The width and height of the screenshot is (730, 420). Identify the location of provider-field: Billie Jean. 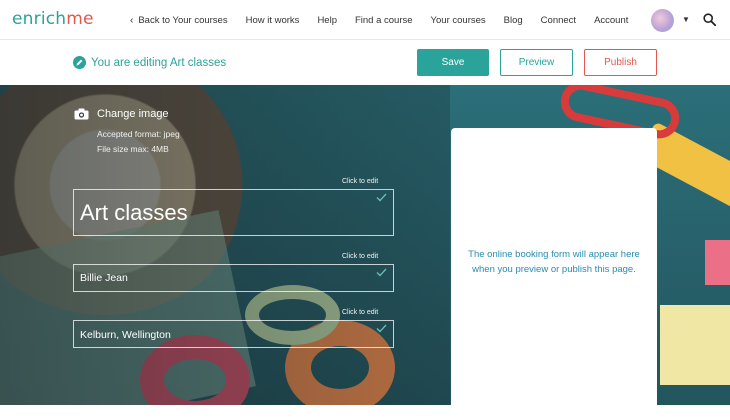
(233, 278).